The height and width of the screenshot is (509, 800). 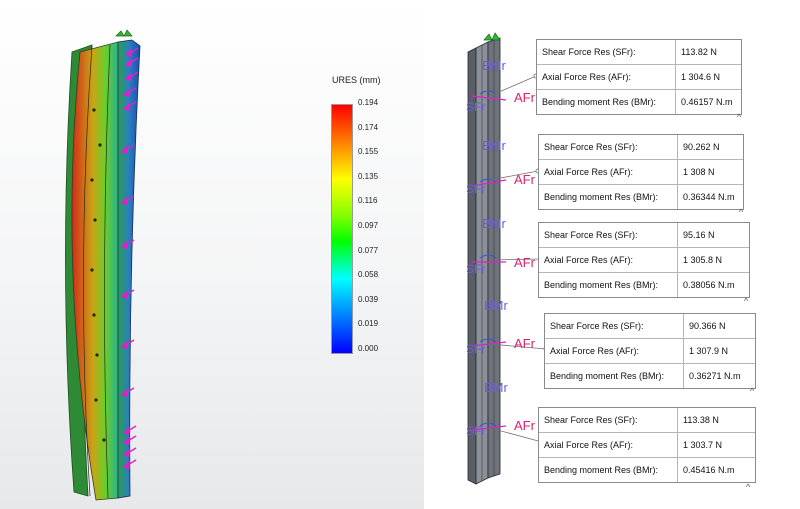 I want to click on shear-value: 113.38 N, so click(x=698, y=420).